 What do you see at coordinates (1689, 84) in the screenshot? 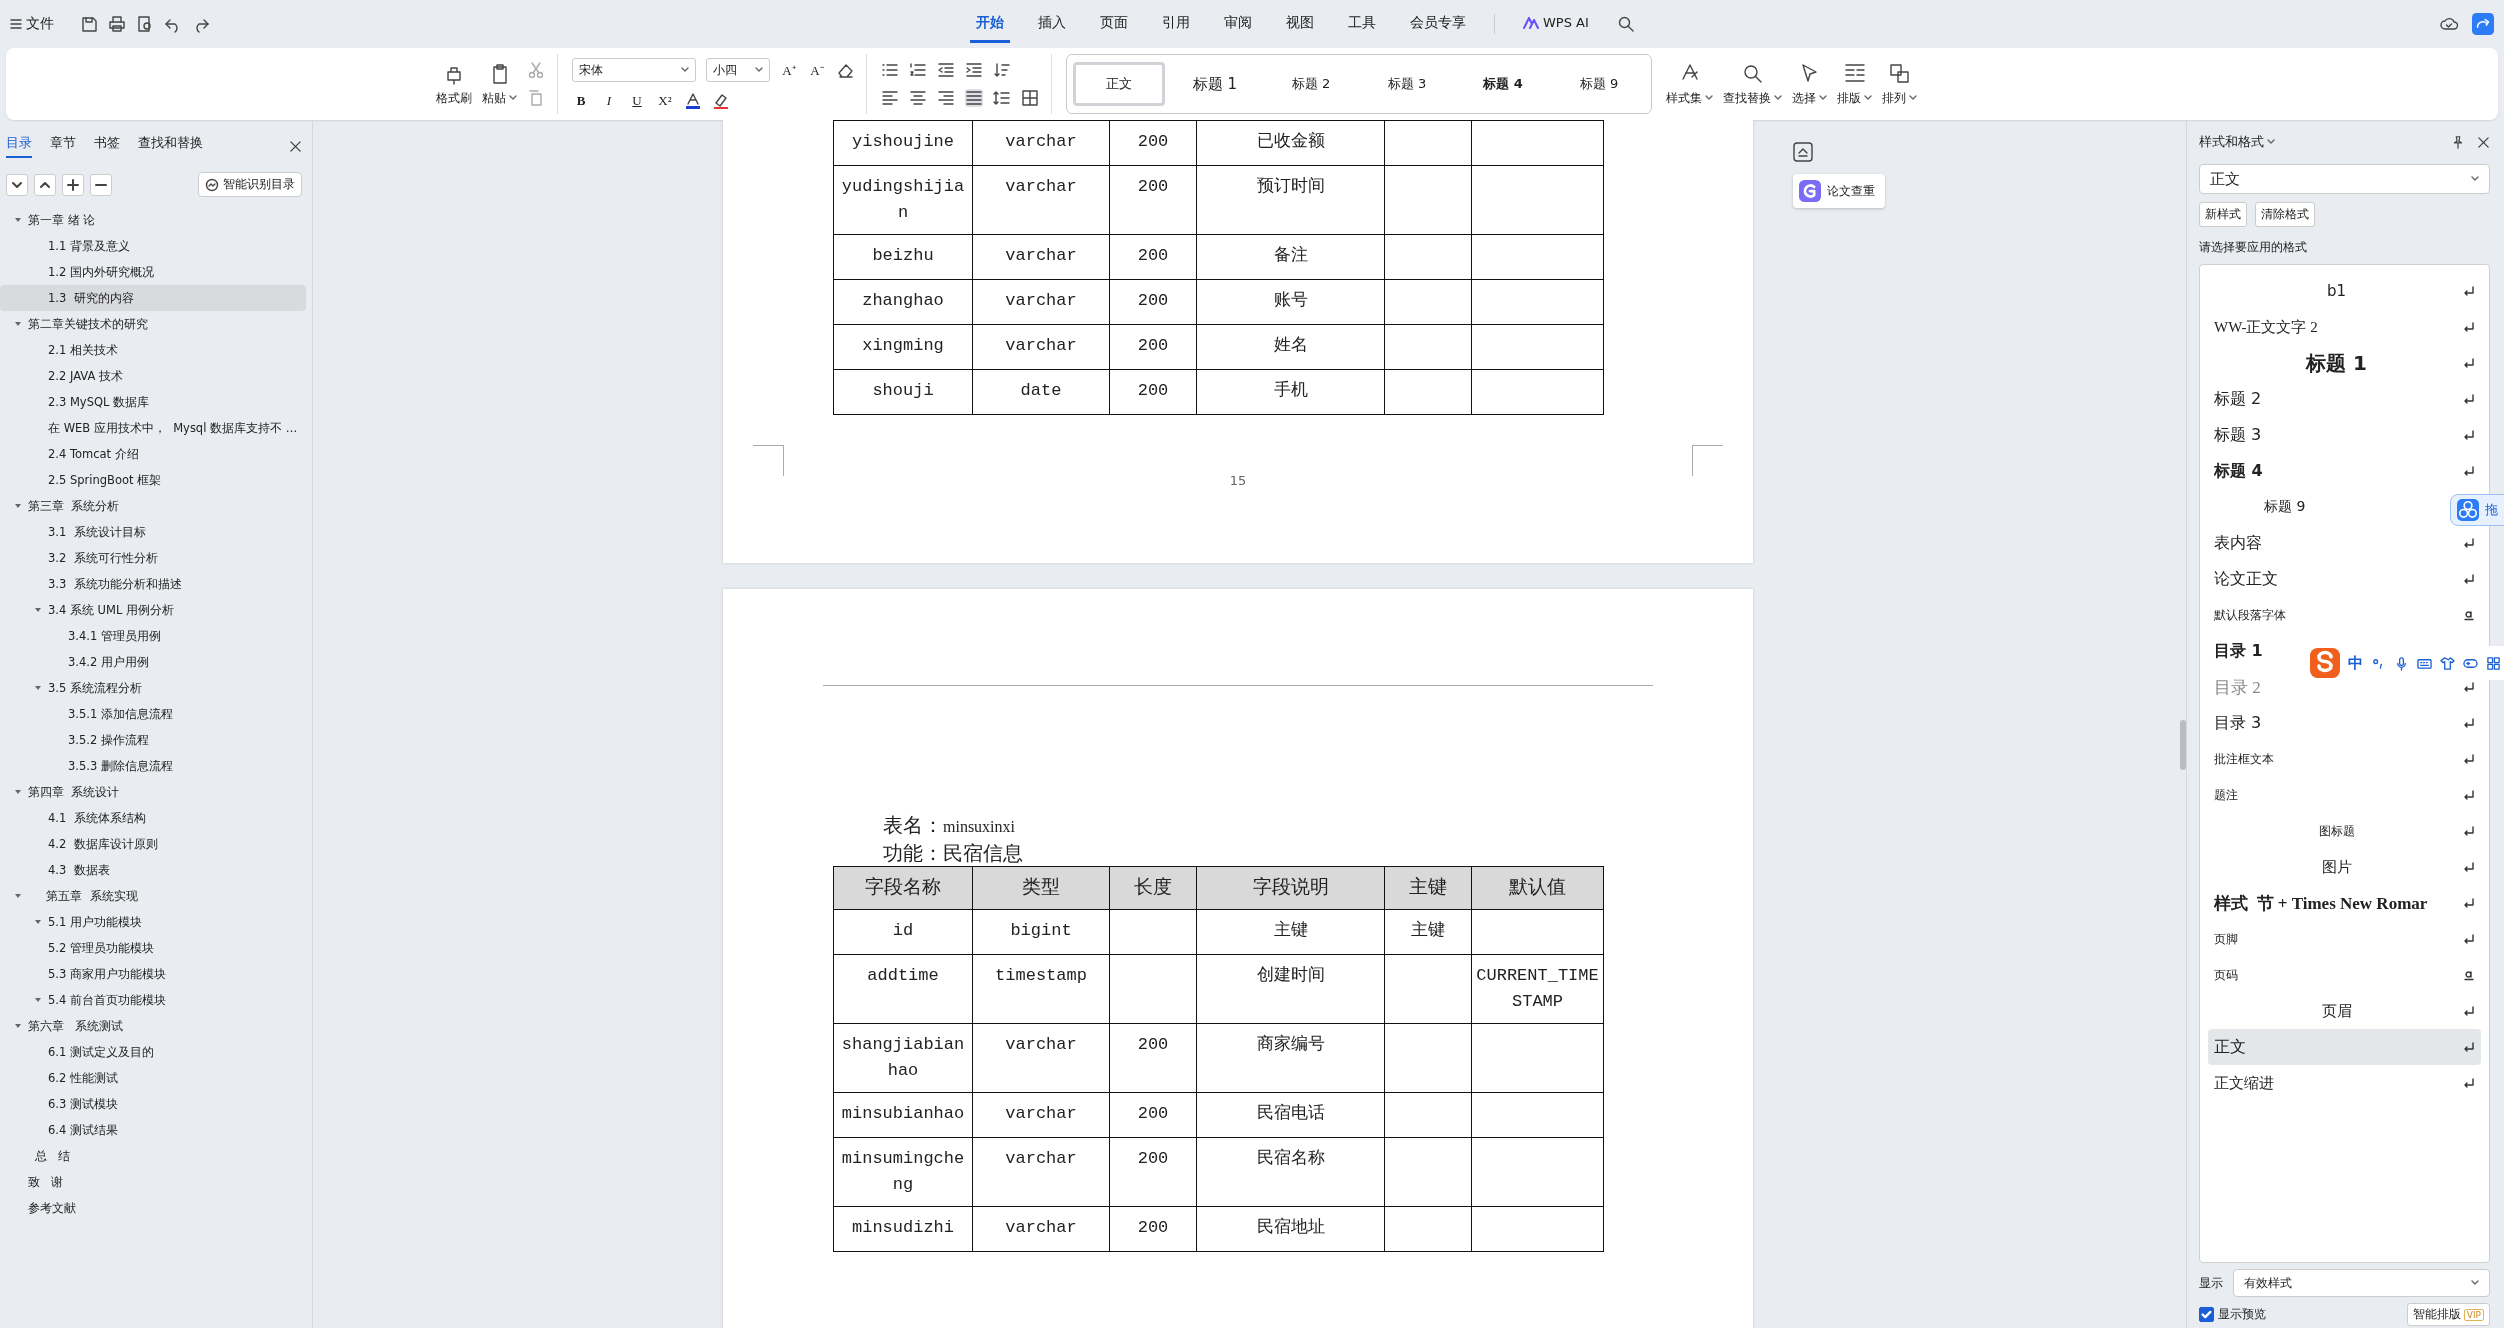
I see `toolbar-button: 样式集` at bounding box center [1689, 84].